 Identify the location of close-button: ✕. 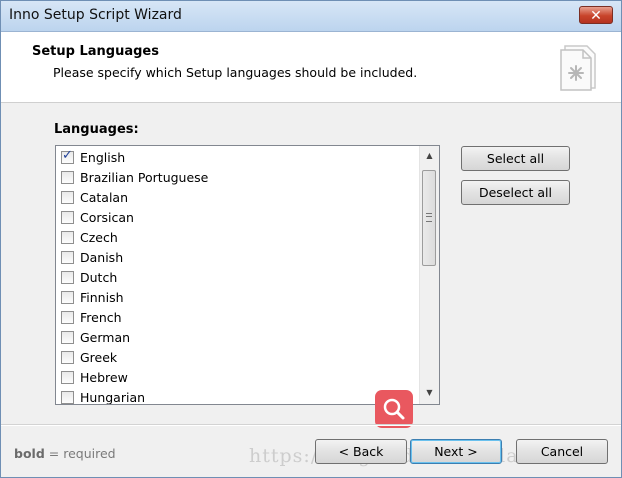
(596, 15).